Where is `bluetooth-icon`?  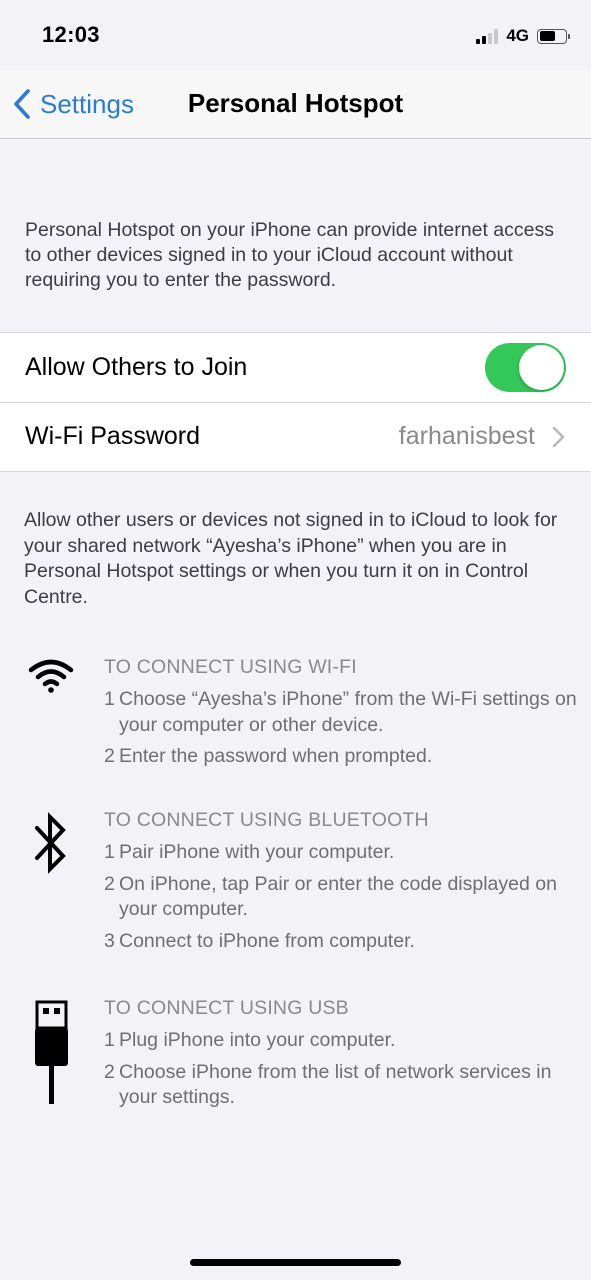 bluetooth-icon is located at coordinates (50, 843).